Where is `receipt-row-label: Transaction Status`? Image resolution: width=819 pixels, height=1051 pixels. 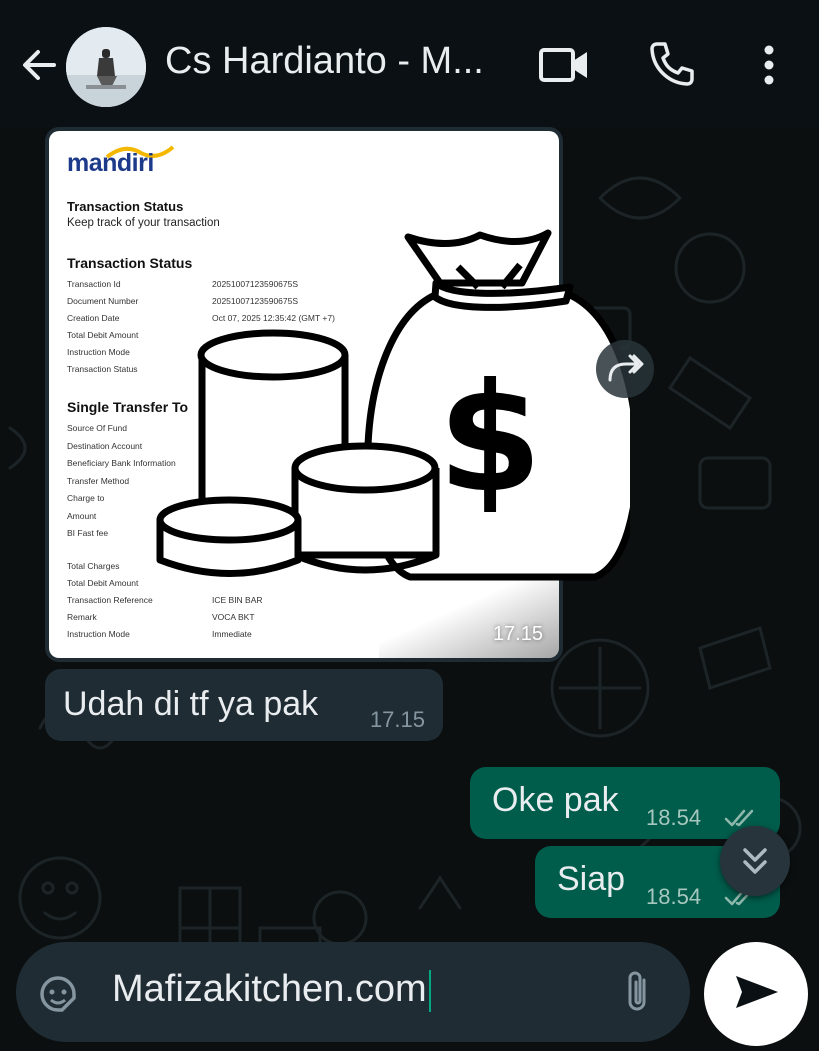 receipt-row-label: Transaction Status is located at coordinates (102, 369).